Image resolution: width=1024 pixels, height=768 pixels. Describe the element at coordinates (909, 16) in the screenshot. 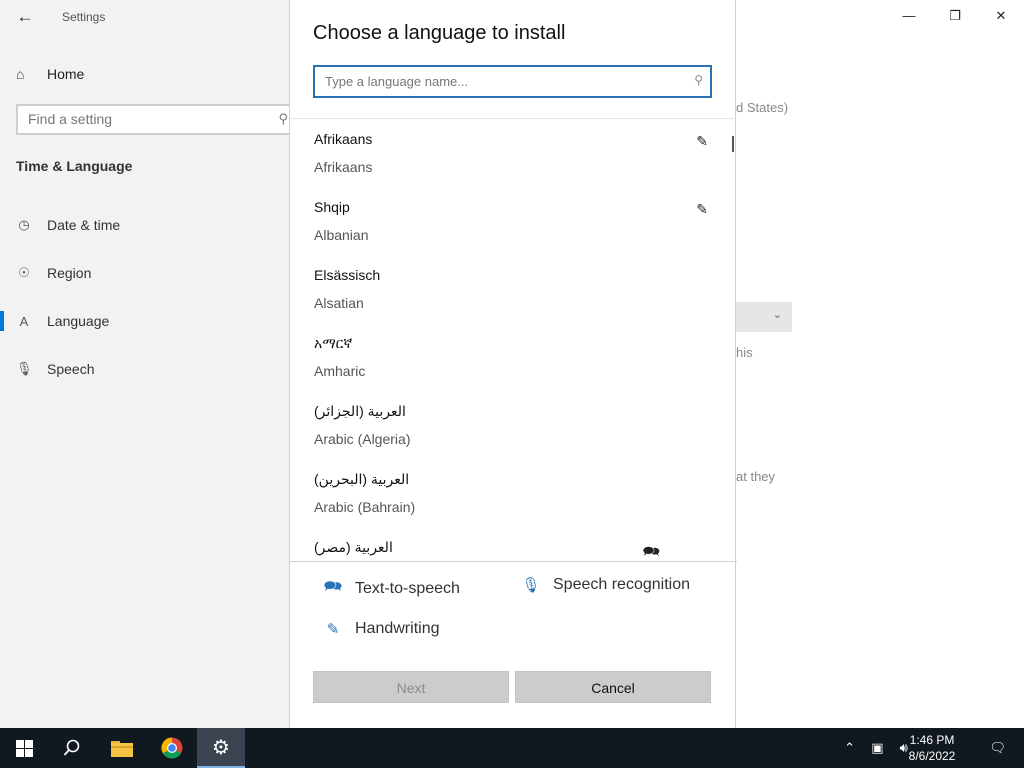

I see `minimize-icon: —` at that location.